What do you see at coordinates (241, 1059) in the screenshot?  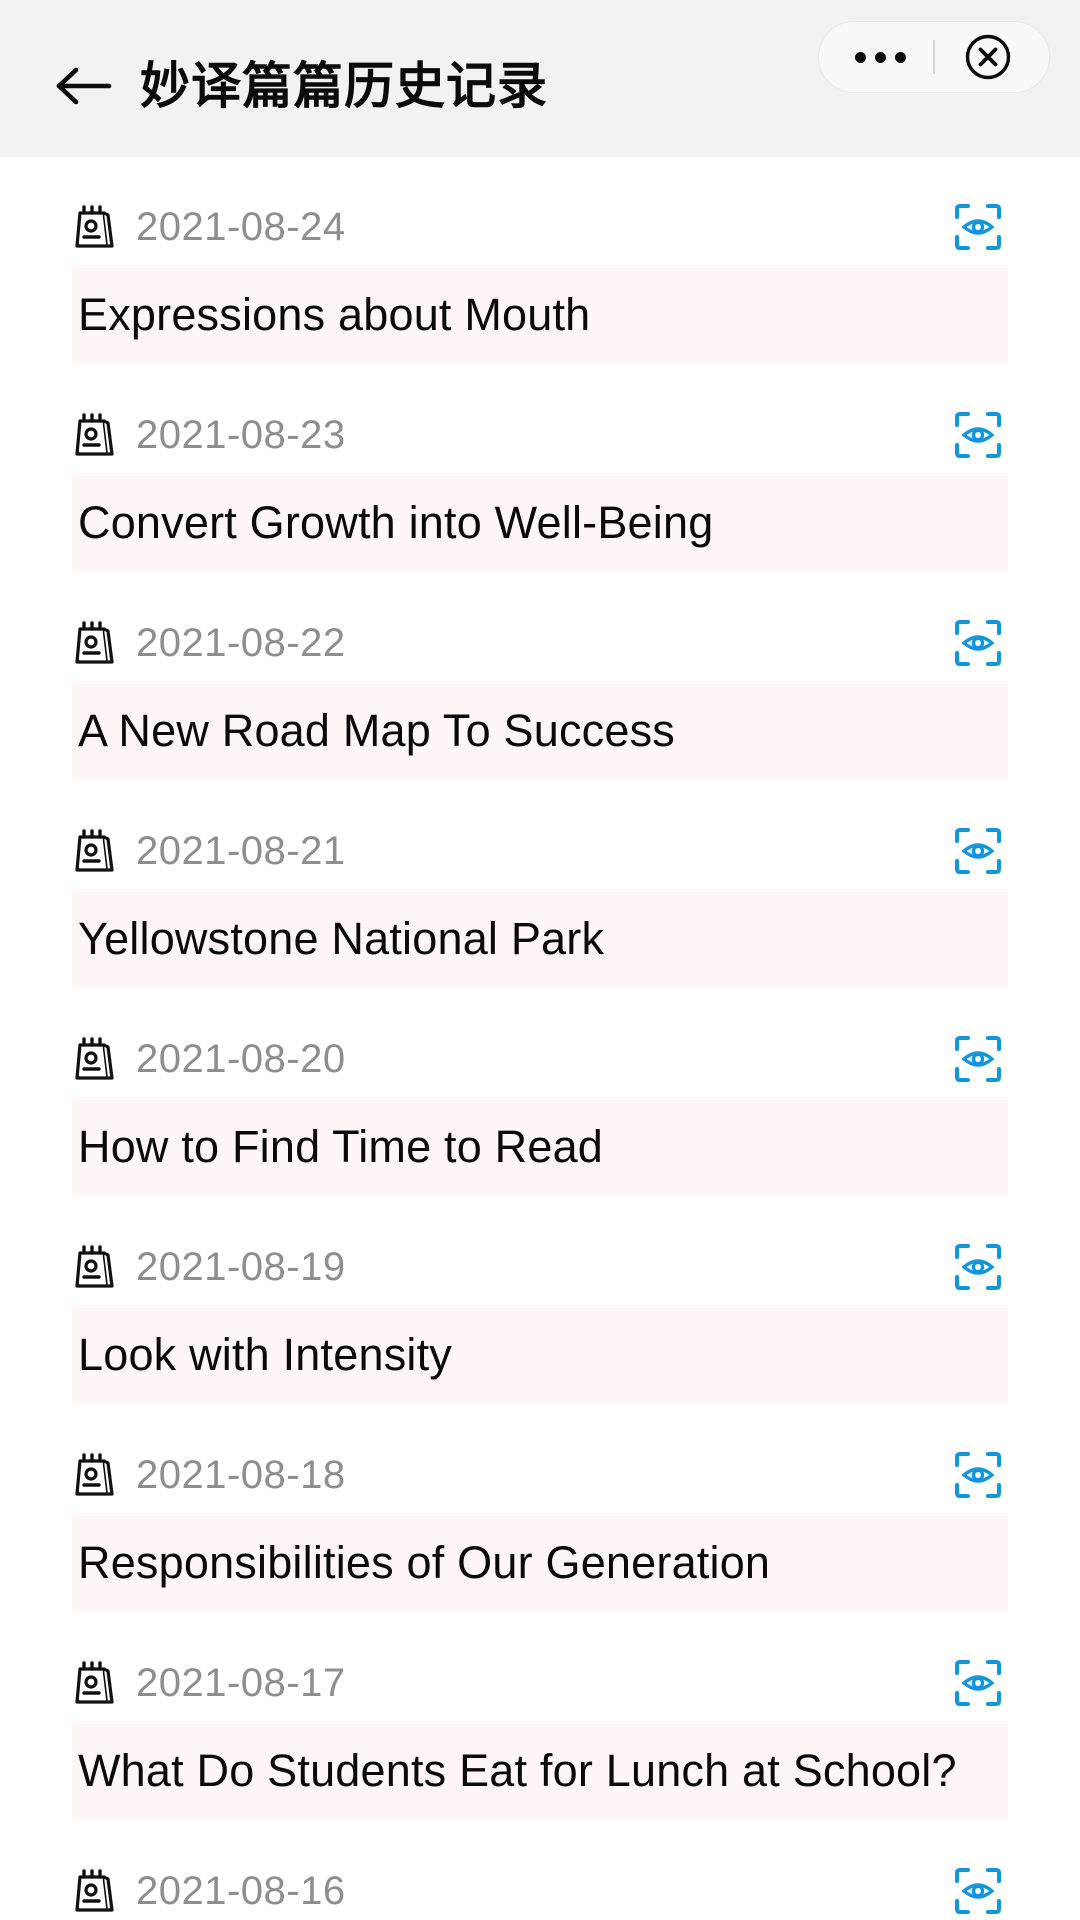 I see `item-date: 2021-08-20` at bounding box center [241, 1059].